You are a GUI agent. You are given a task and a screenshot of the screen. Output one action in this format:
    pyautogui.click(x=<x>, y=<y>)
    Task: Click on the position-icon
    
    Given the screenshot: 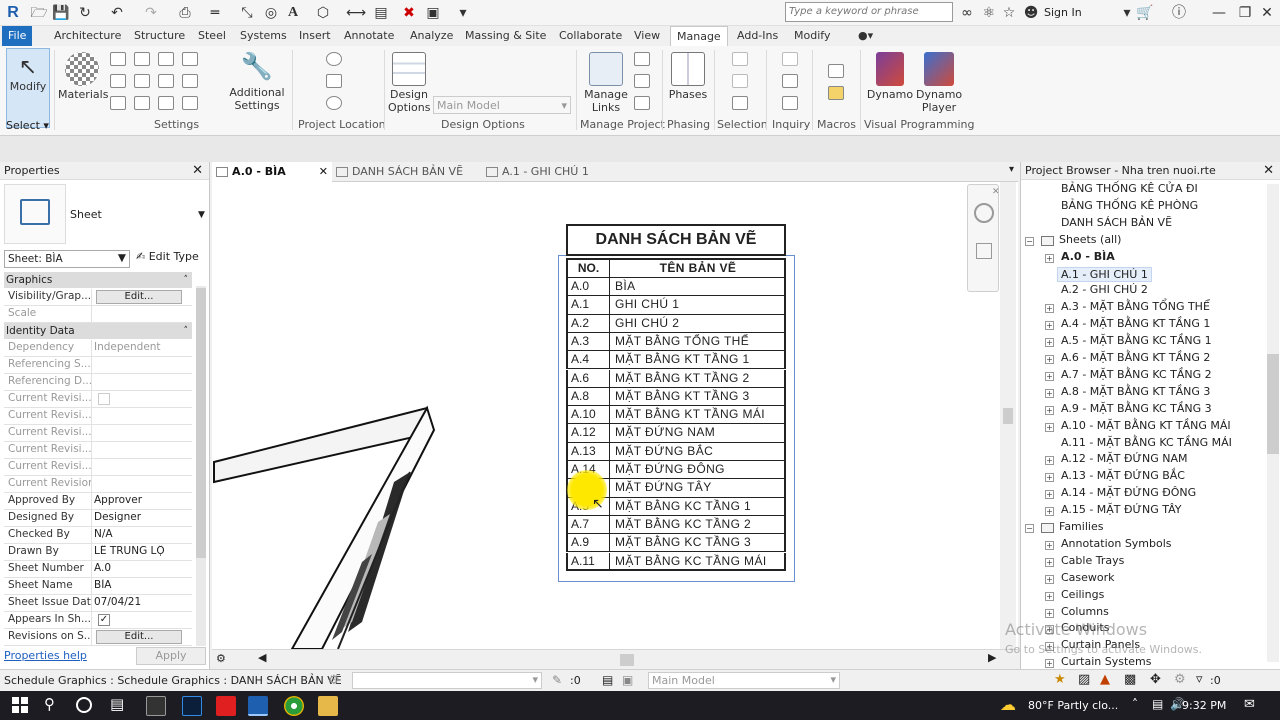 What is the action you would take?
    pyautogui.click(x=334, y=103)
    